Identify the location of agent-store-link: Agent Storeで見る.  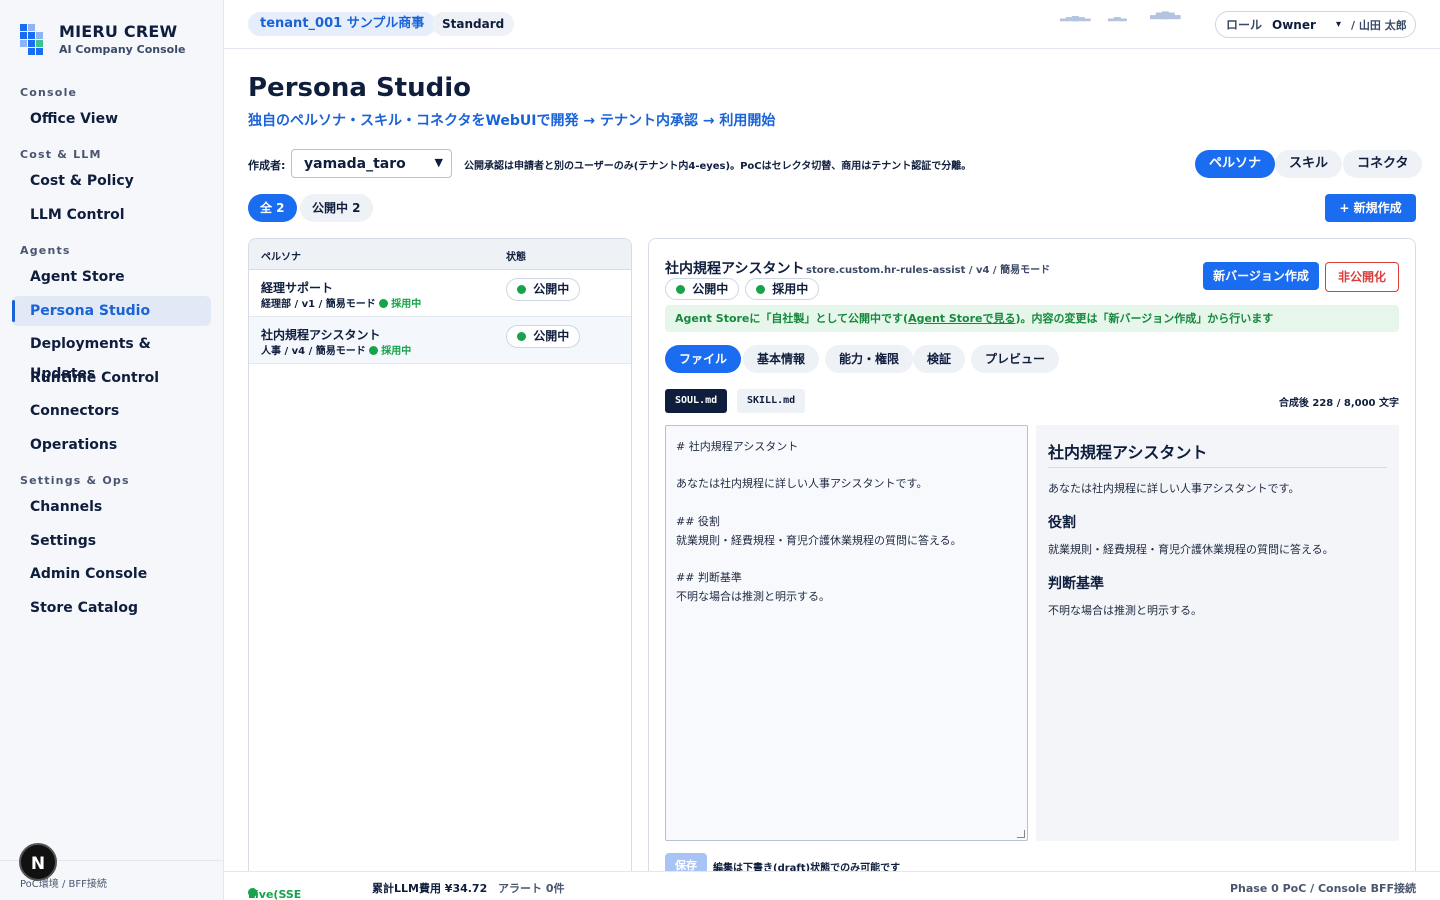
(961, 318).